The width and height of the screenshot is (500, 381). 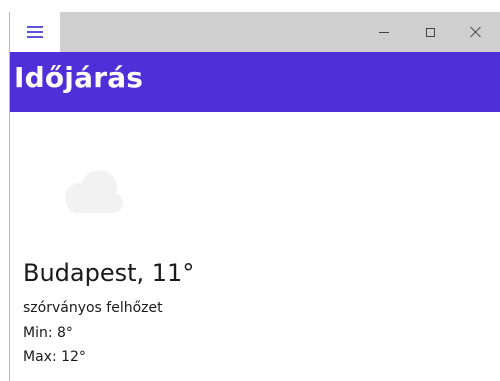 What do you see at coordinates (79, 77) in the screenshot?
I see `page-title: Időjárás` at bounding box center [79, 77].